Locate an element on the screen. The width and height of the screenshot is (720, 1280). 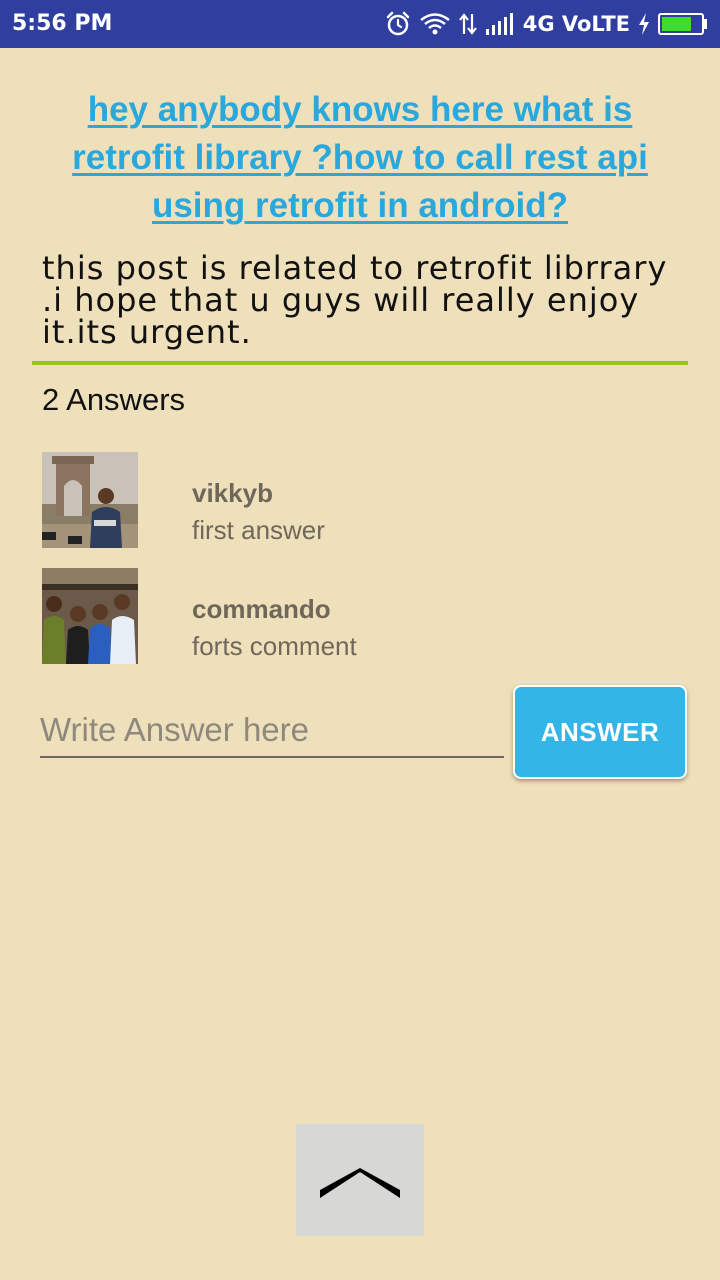
answer-item: vikkyb first answer is located at coordinates (362, 500).